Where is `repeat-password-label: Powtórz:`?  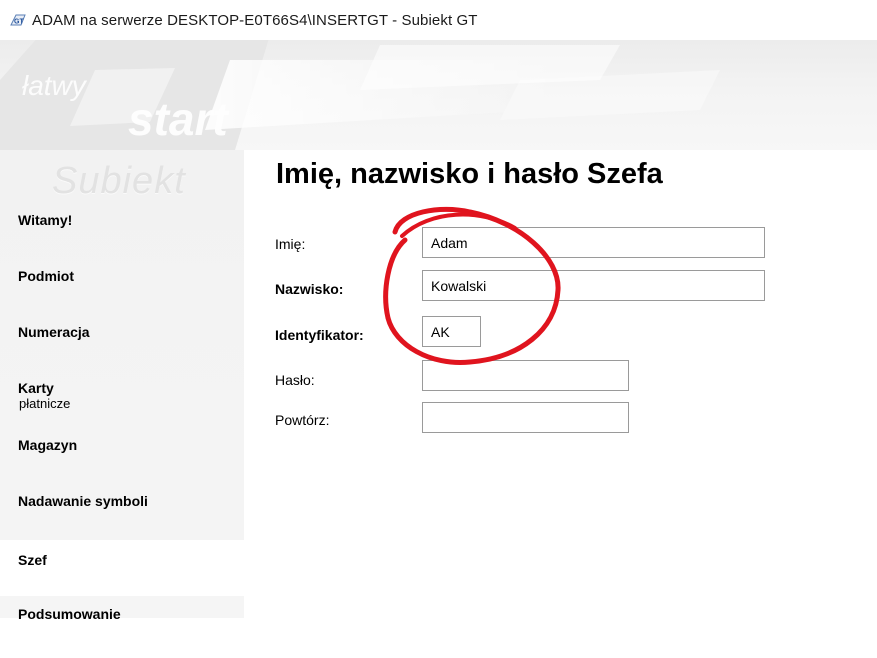 repeat-password-label: Powtórz: is located at coordinates (302, 420).